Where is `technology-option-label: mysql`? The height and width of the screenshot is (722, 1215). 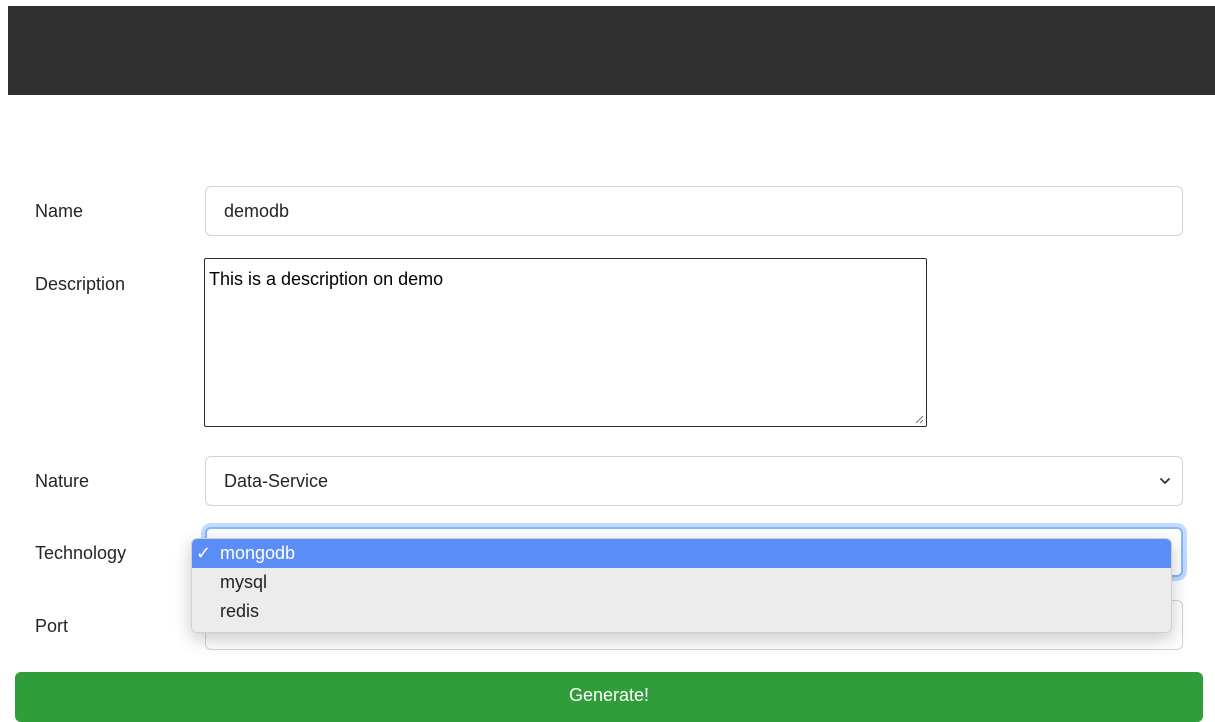 technology-option-label: mysql is located at coordinates (244, 582).